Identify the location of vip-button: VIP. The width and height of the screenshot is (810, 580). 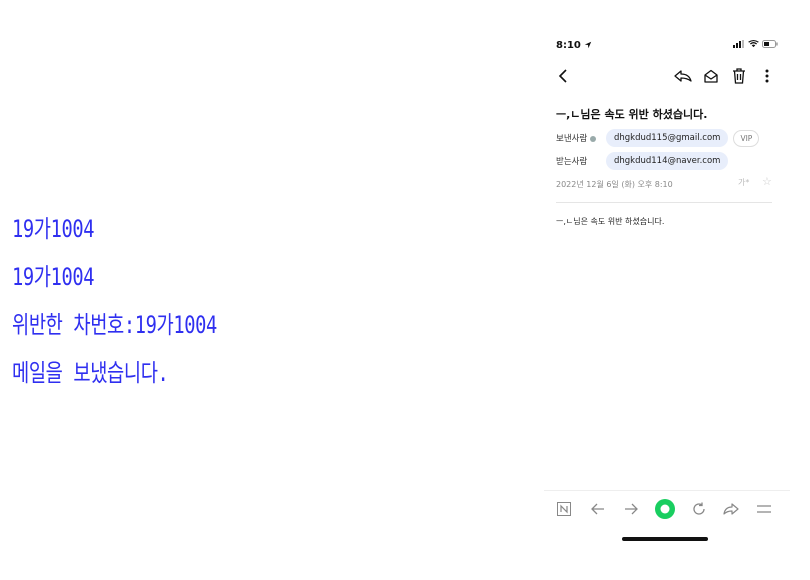
(746, 138).